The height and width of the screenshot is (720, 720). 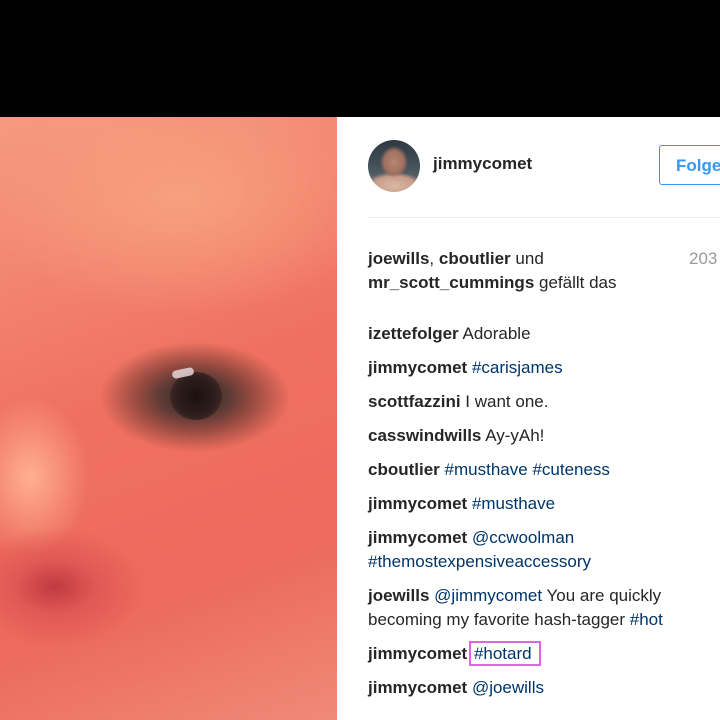 What do you see at coordinates (451, 282) in the screenshot?
I see `like-user: mr_scott_cummings` at bounding box center [451, 282].